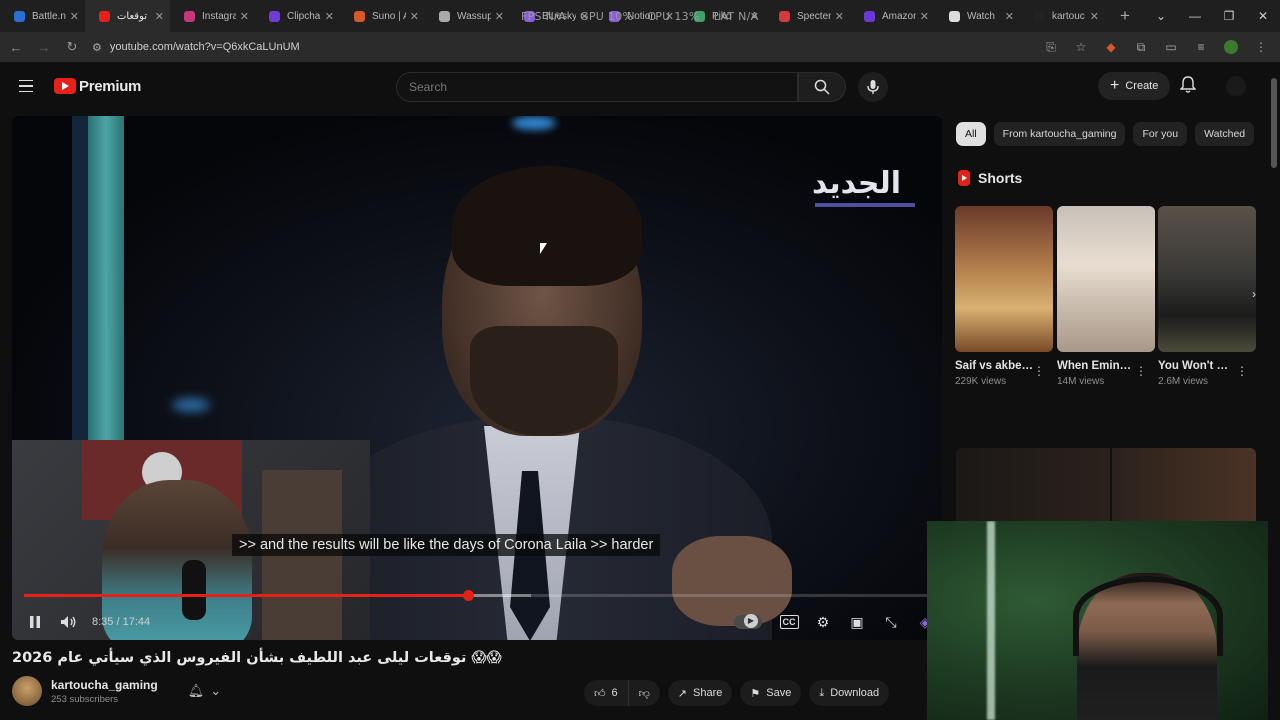  I want to click on filter-chip: Watched, so click(1225, 134).